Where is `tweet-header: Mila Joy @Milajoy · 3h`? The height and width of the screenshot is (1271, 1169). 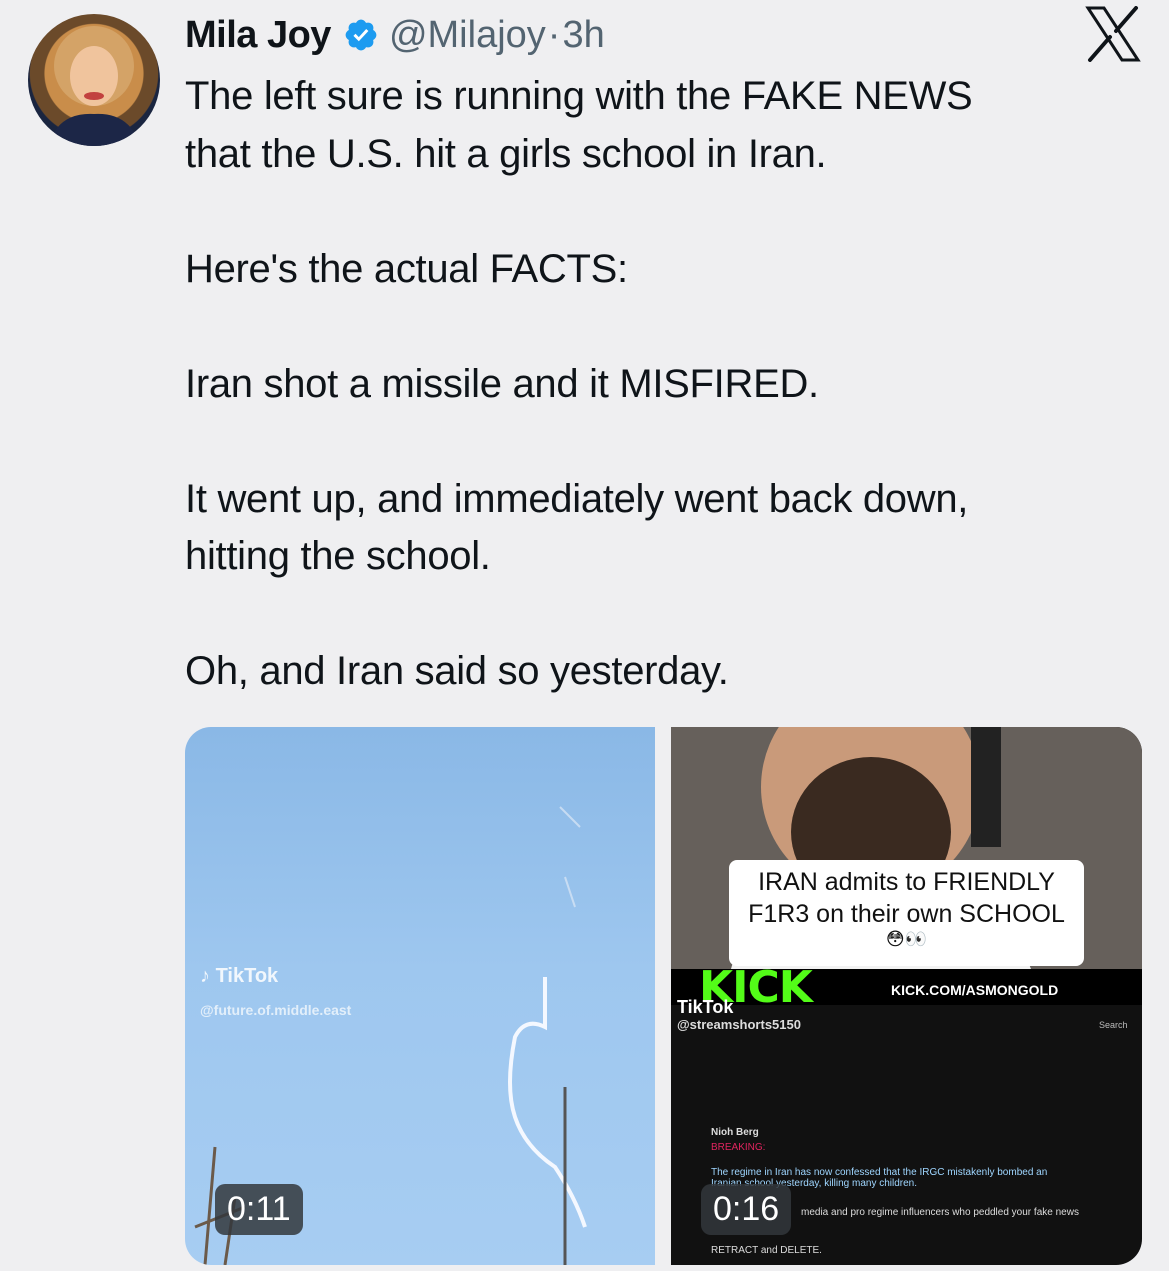 tweet-header: Mila Joy @Milajoy · 3h is located at coordinates (395, 35).